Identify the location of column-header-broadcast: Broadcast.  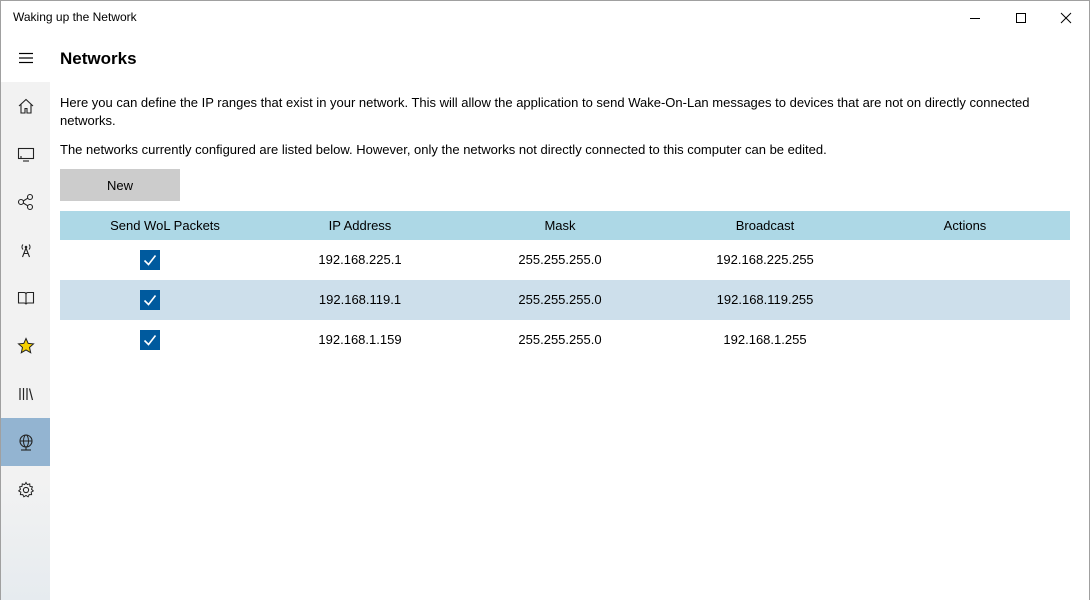
(765, 225).